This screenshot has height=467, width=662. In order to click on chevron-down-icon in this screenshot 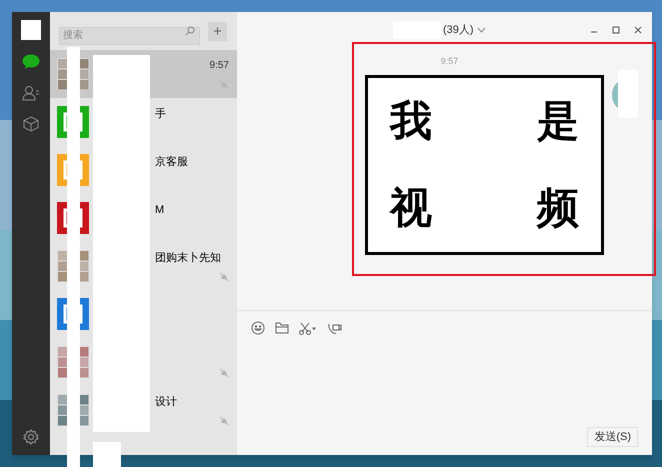, I will do `click(481, 30)`.